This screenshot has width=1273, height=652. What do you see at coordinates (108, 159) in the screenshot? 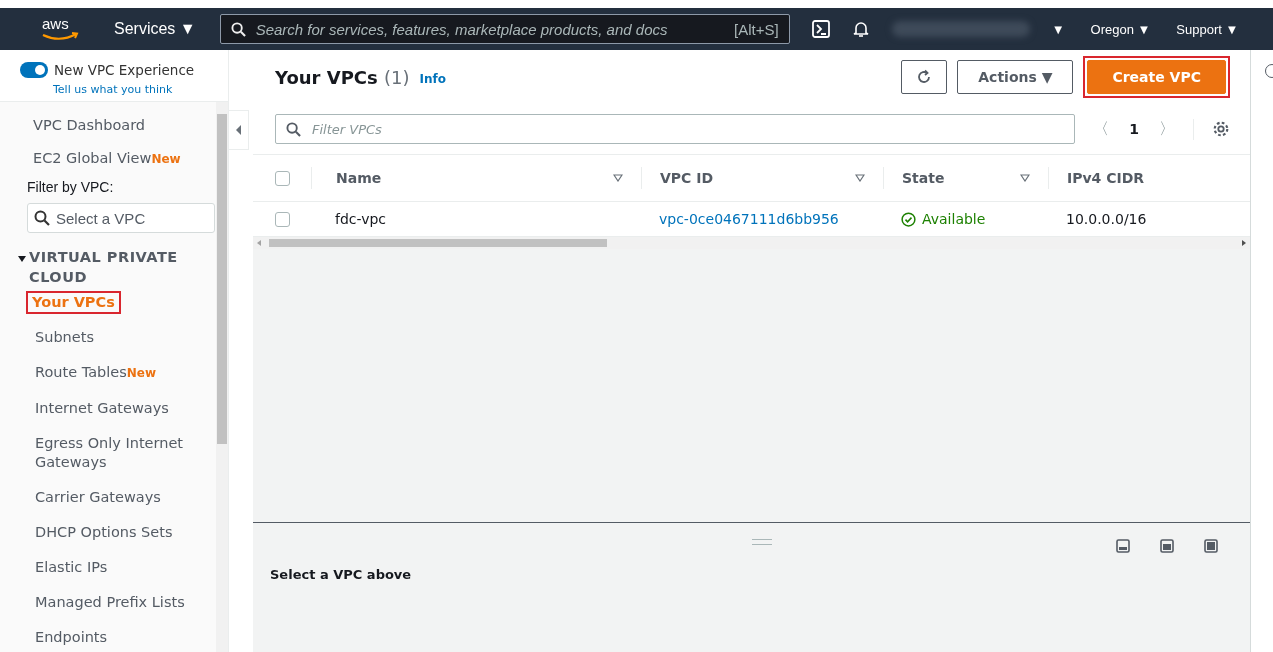
I see `sidebar-item: EC2 Global ViewNew` at bounding box center [108, 159].